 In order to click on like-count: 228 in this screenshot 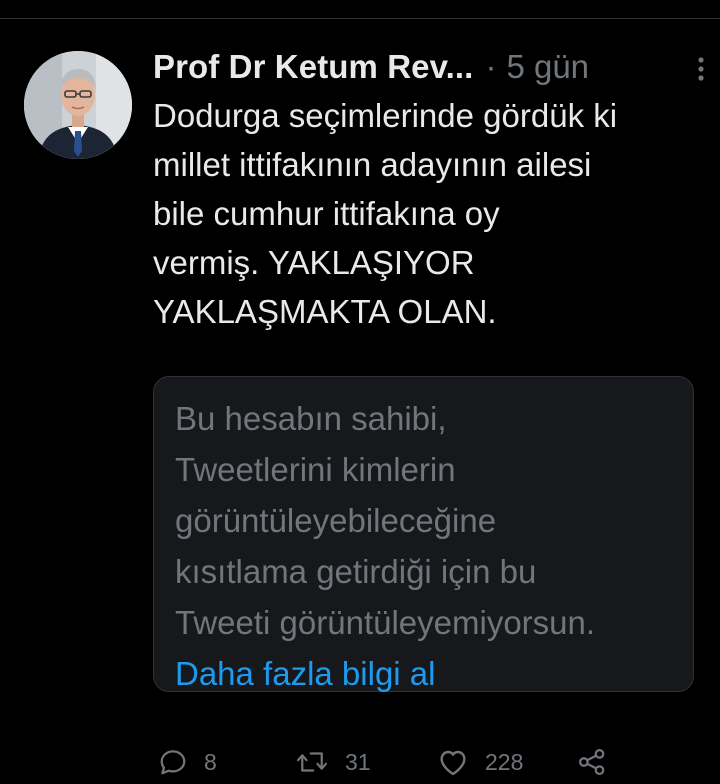, I will do `click(504, 761)`.